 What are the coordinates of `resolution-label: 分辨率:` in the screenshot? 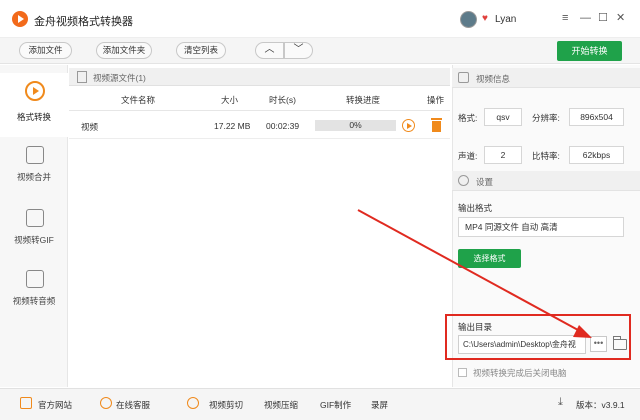 It's located at (546, 118).